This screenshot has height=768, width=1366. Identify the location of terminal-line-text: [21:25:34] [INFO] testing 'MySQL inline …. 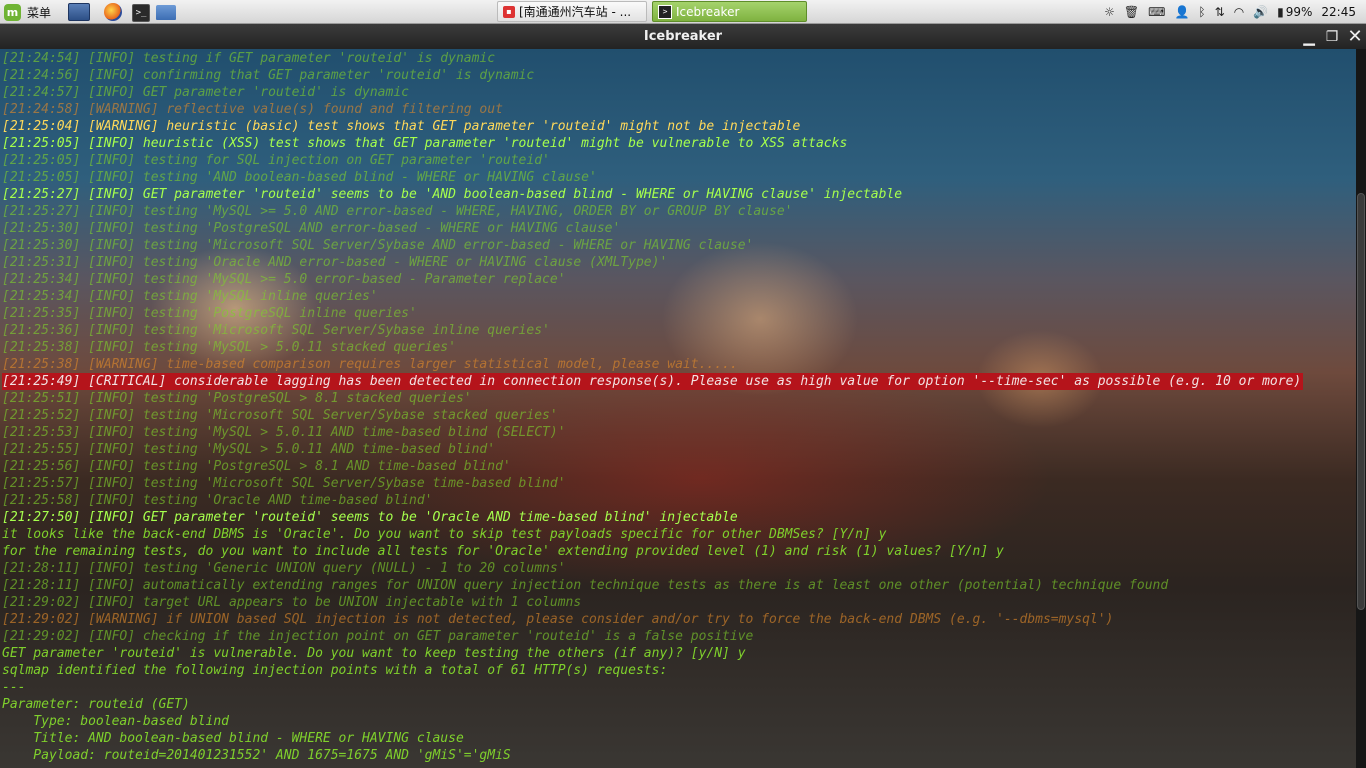
(190, 296).